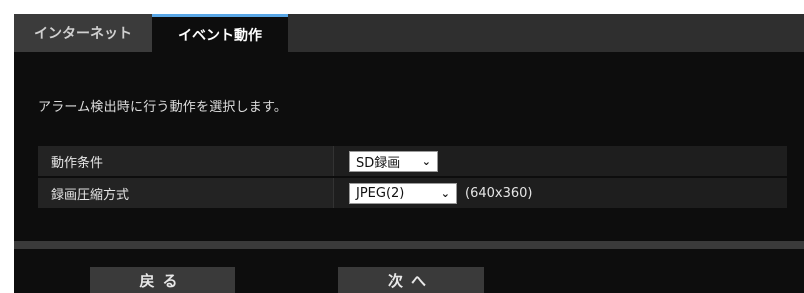 This screenshot has width=804, height=293. I want to click on select-value: SD録画, so click(378, 163).